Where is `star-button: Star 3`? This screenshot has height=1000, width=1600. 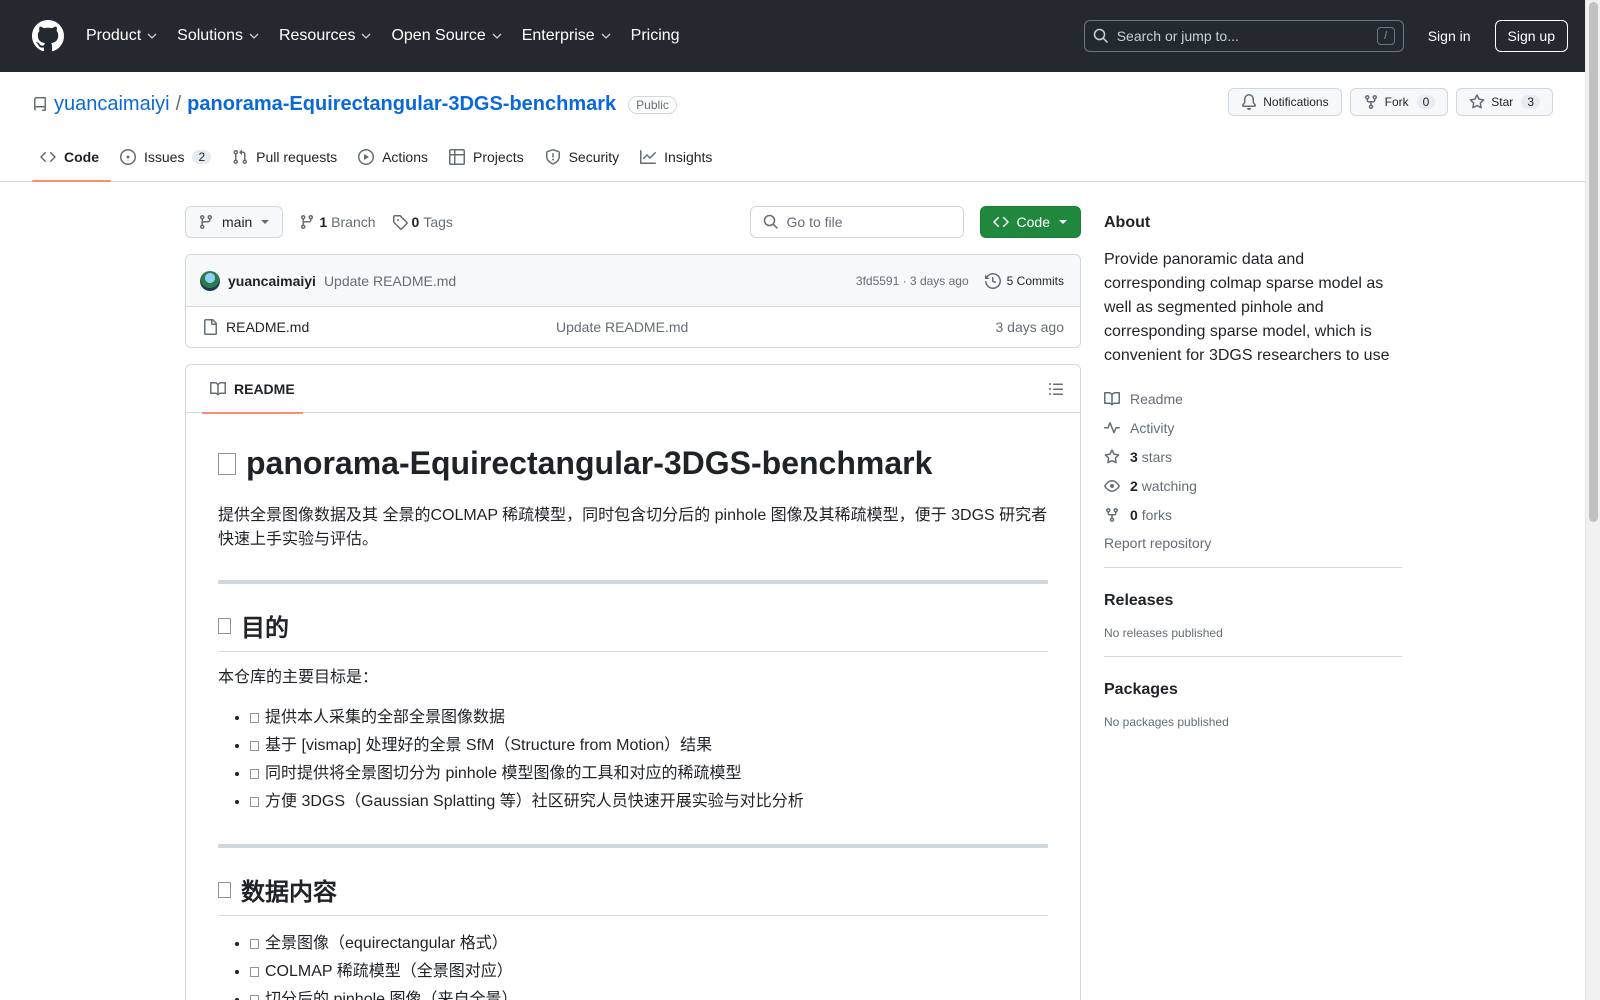 star-button: Star 3 is located at coordinates (1504, 102).